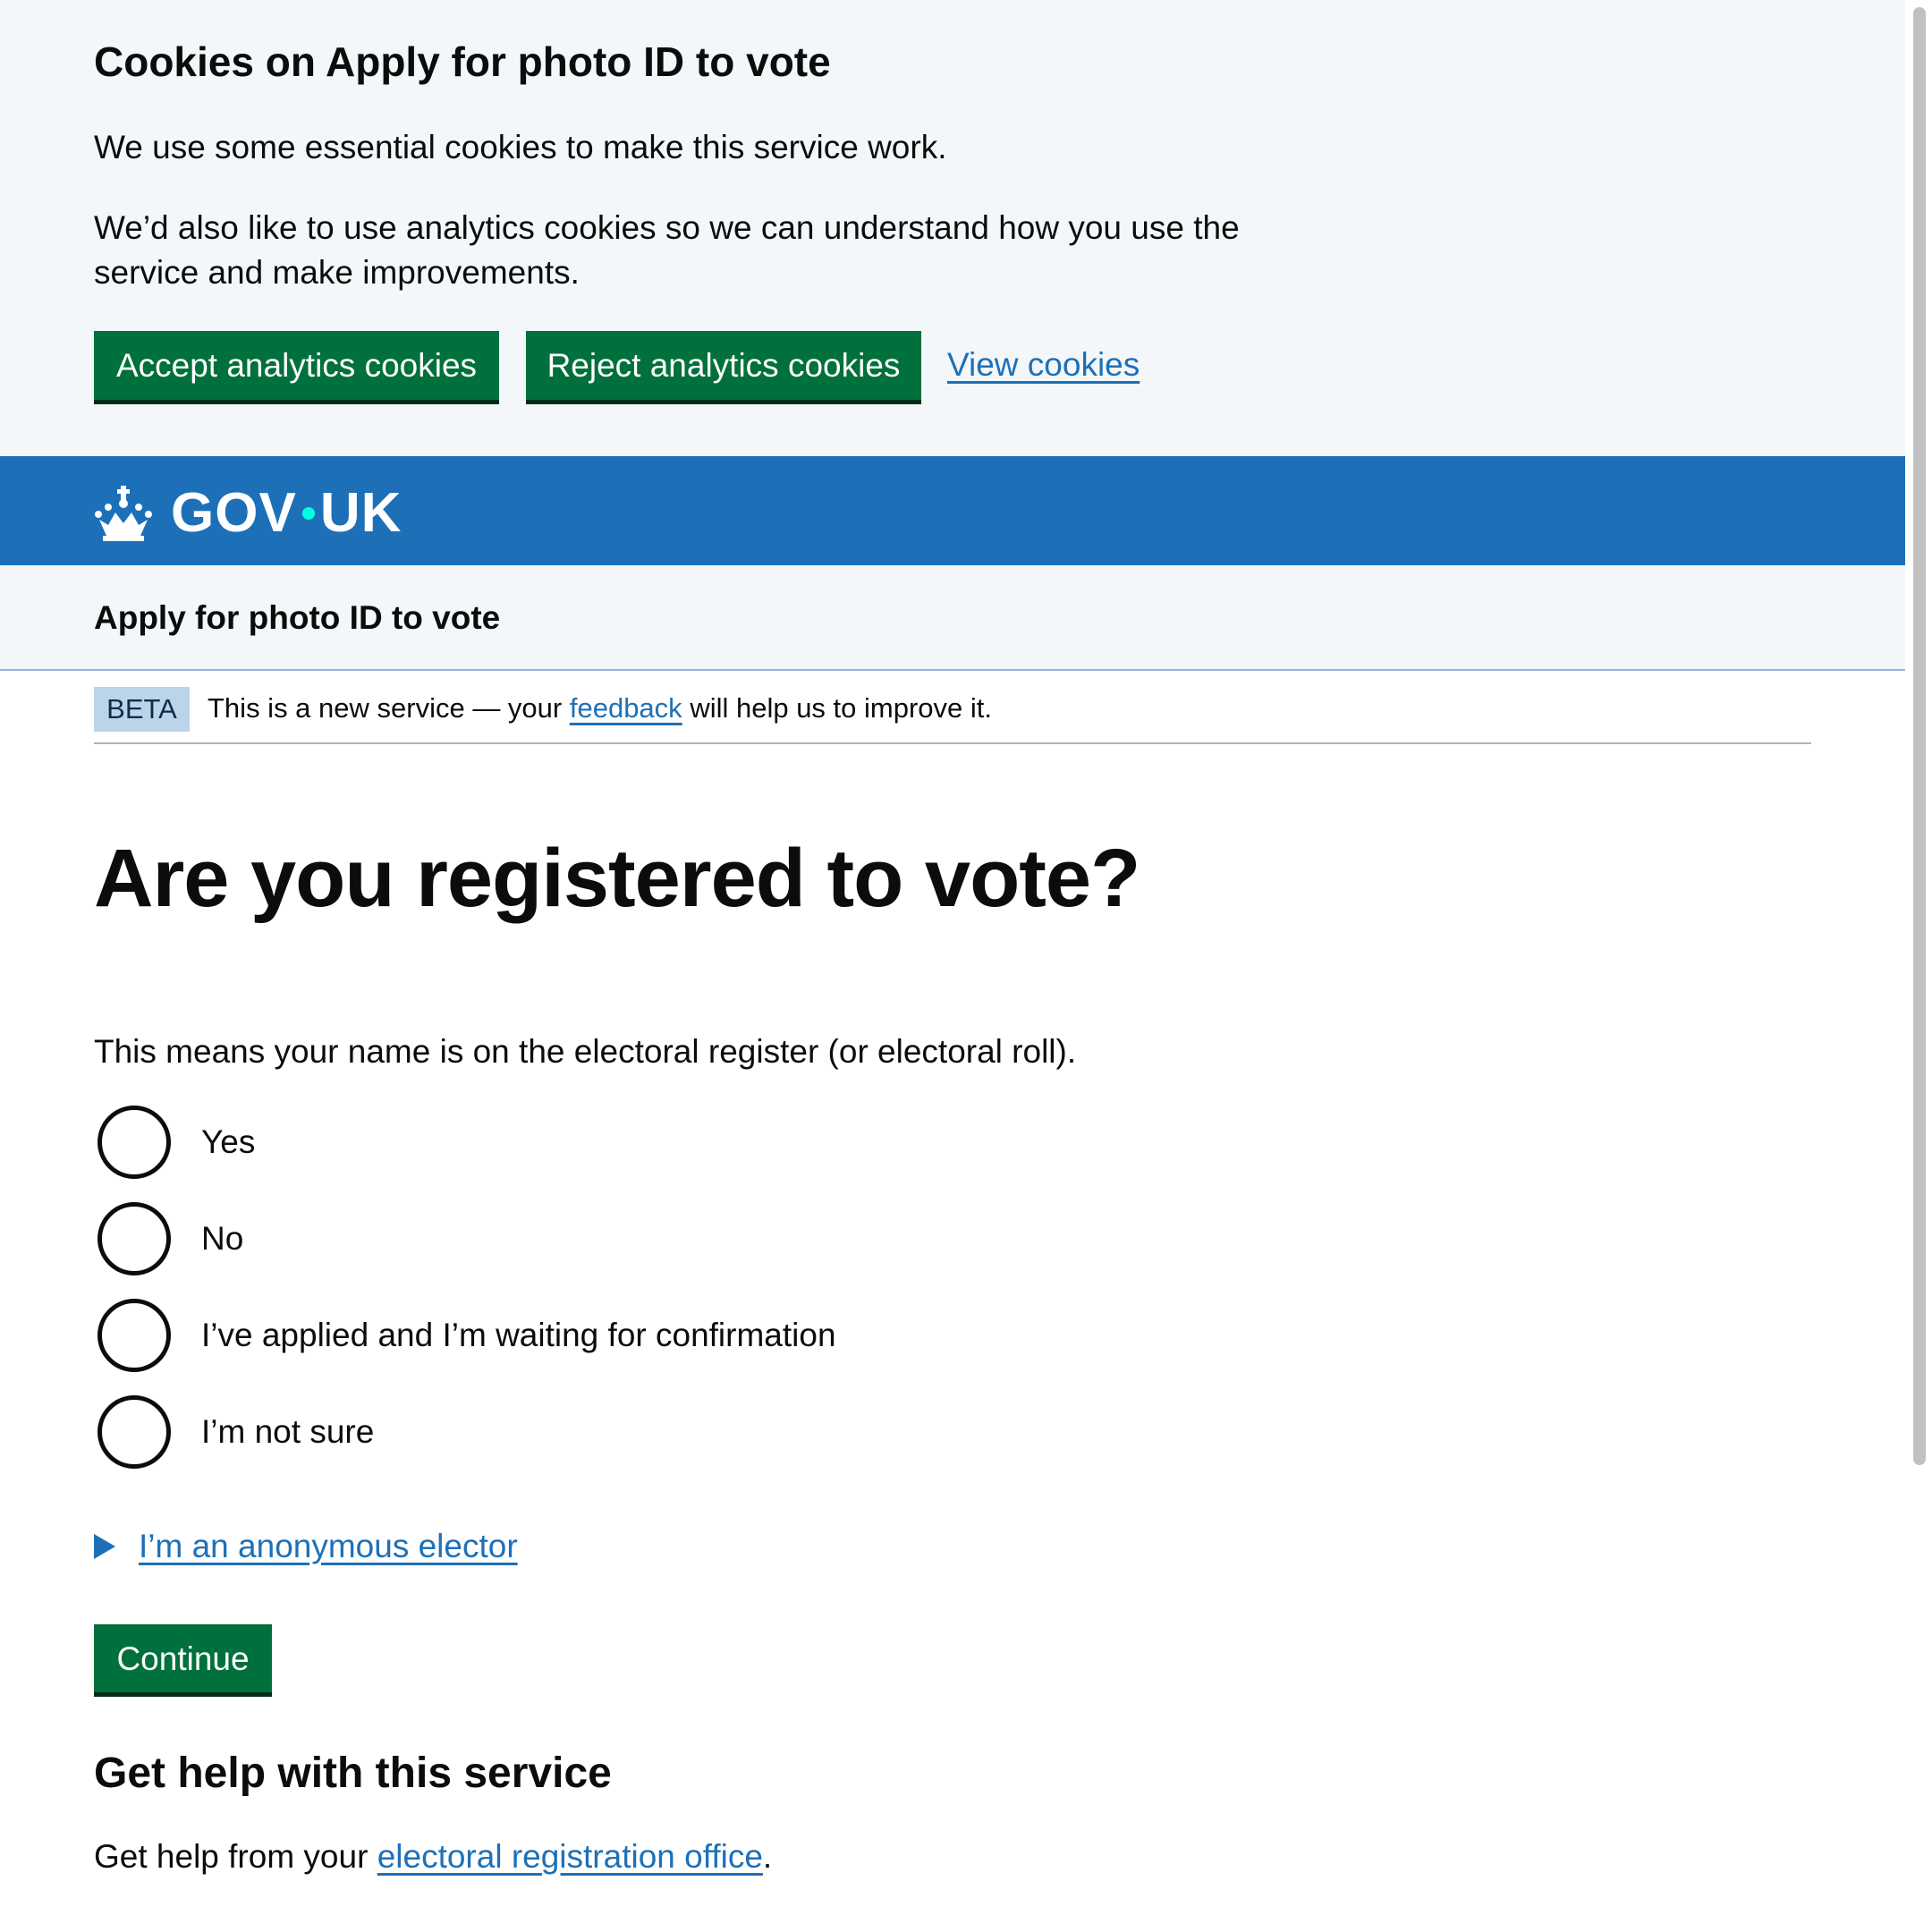  What do you see at coordinates (287, 1432) in the screenshot?
I see `radio-label: I’m not sure` at bounding box center [287, 1432].